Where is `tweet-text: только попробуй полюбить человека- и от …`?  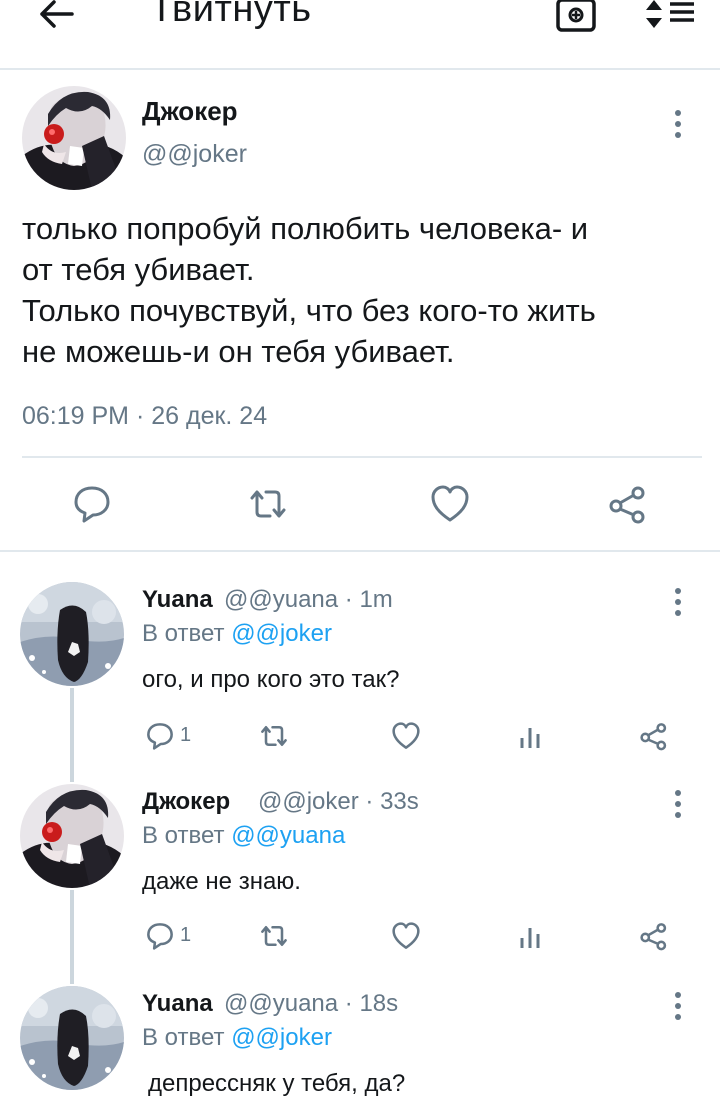
tweet-text: только попробуй полюбить человека- и от … is located at coordinates (309, 290).